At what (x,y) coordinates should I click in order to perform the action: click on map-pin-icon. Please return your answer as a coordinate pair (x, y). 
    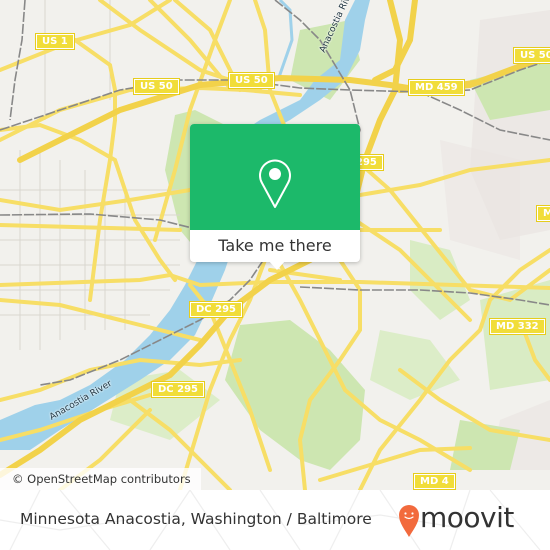
    Looking at the image, I should click on (275, 183).